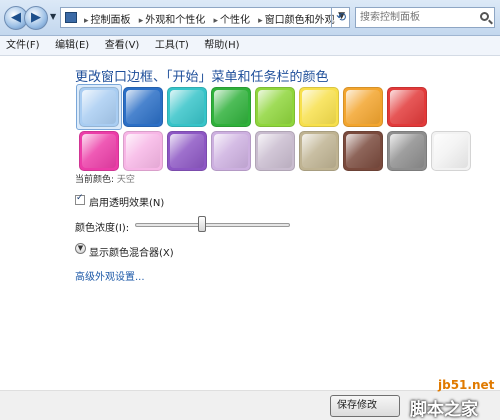 This screenshot has width=500, height=420. Describe the element at coordinates (365, 406) in the screenshot. I see `save-changes-button: 保存修改` at that location.